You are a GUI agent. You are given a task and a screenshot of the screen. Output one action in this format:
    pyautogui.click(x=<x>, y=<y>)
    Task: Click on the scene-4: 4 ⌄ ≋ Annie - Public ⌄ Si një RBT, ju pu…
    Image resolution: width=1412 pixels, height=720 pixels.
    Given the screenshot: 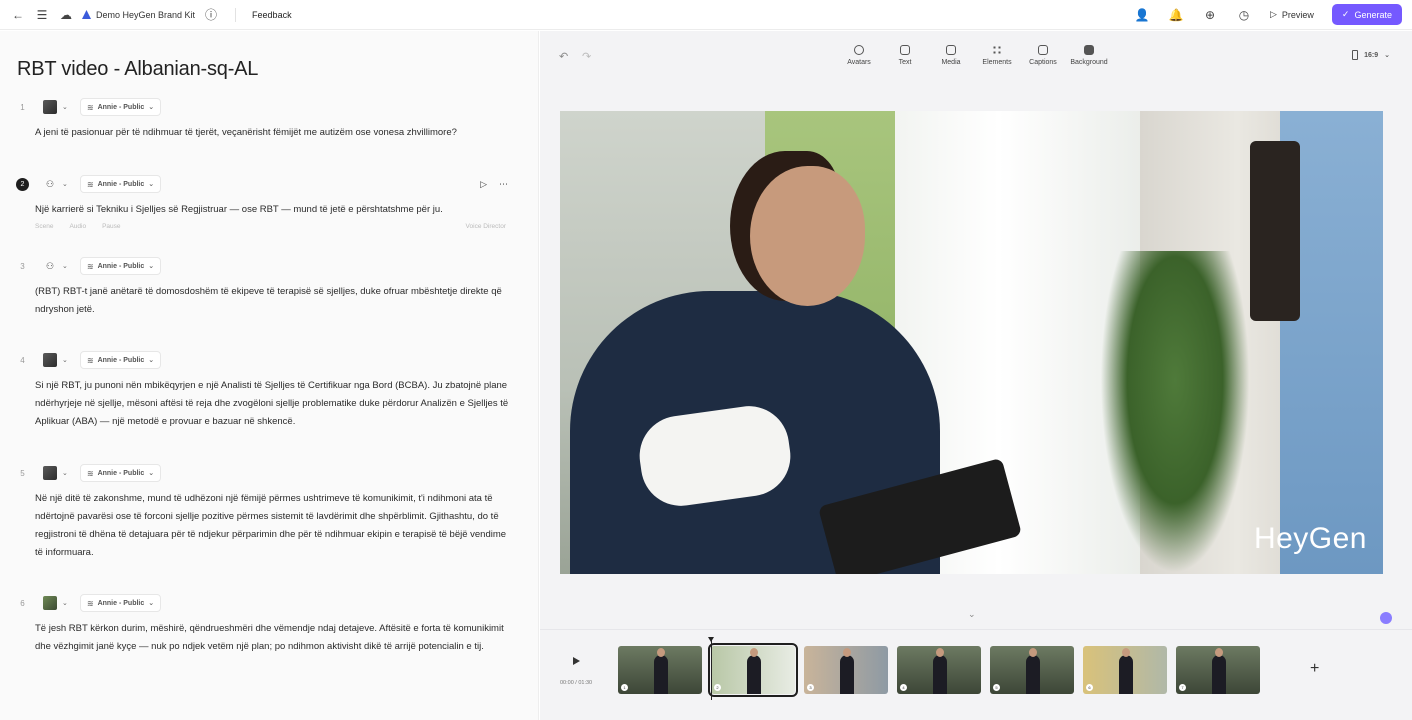 What is the action you would take?
    pyautogui.click(x=266, y=391)
    